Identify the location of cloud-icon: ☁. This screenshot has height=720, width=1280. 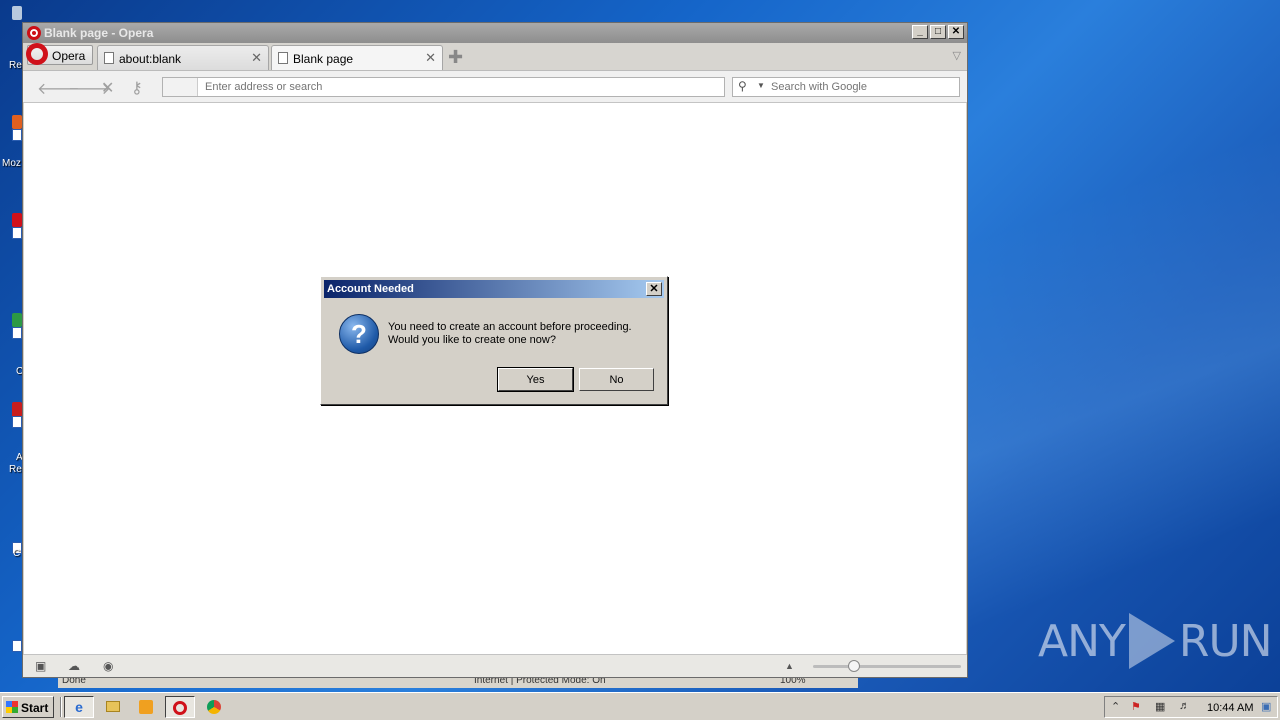
(74, 666).